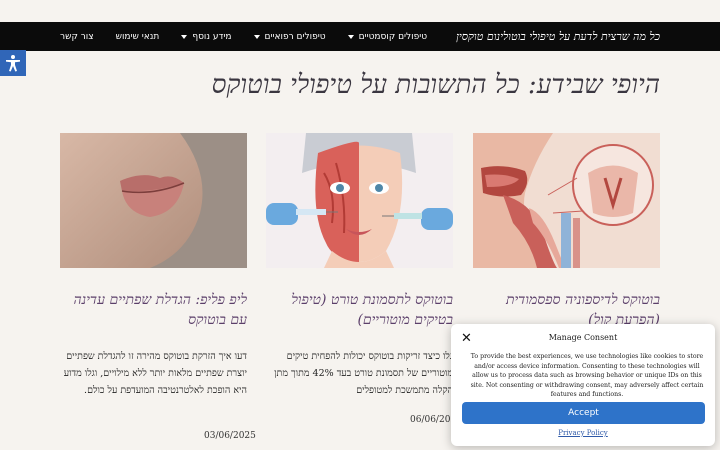 This screenshot has height=450, width=720. I want to click on menu-item-more-info: מידע נוסף, so click(206, 36).